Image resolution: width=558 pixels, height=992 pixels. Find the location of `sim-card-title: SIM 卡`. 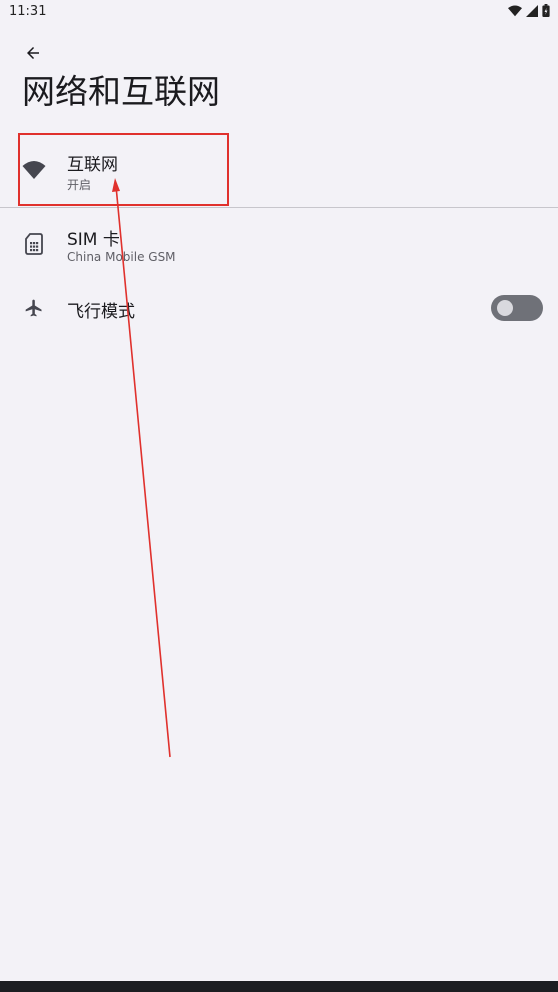

sim-card-title: SIM 卡 is located at coordinates (93, 240).